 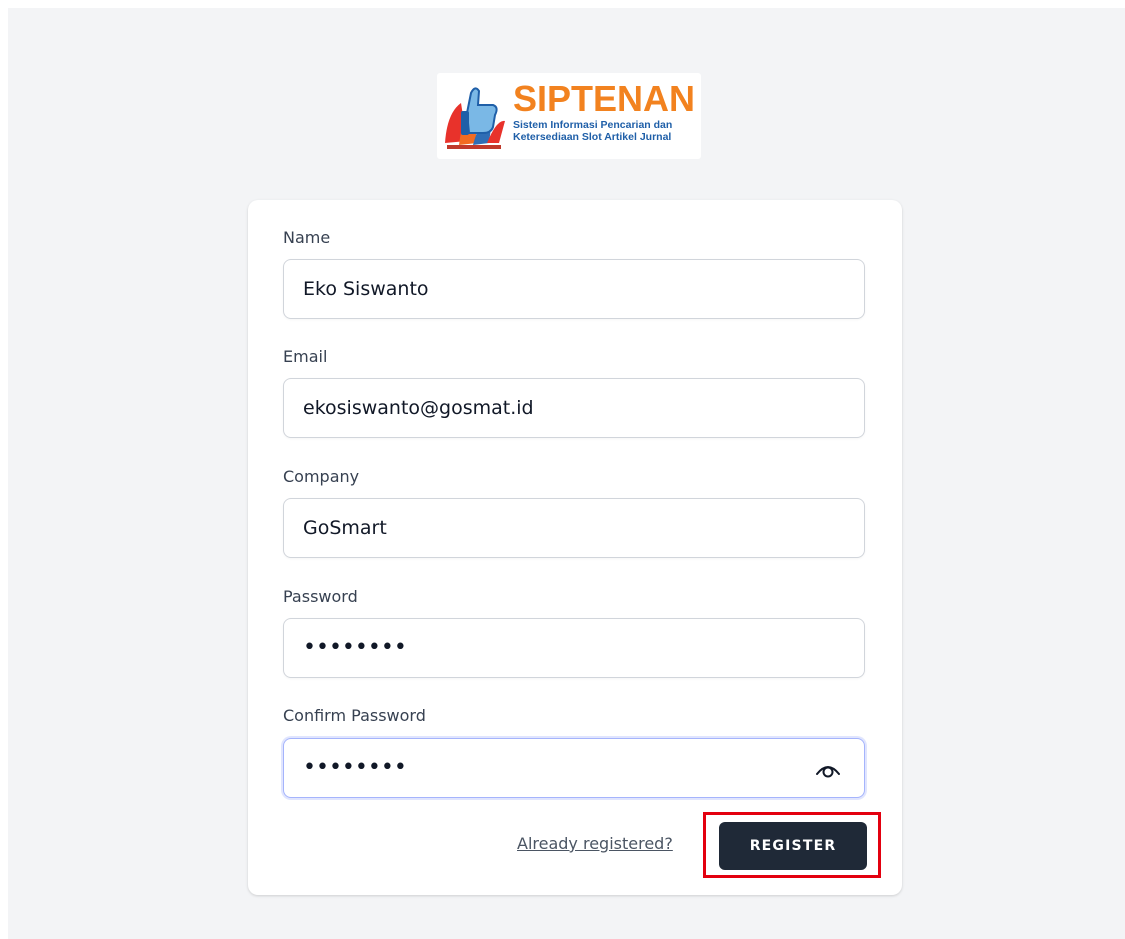 I want to click on company-input-value: GoSmart, so click(x=345, y=528).